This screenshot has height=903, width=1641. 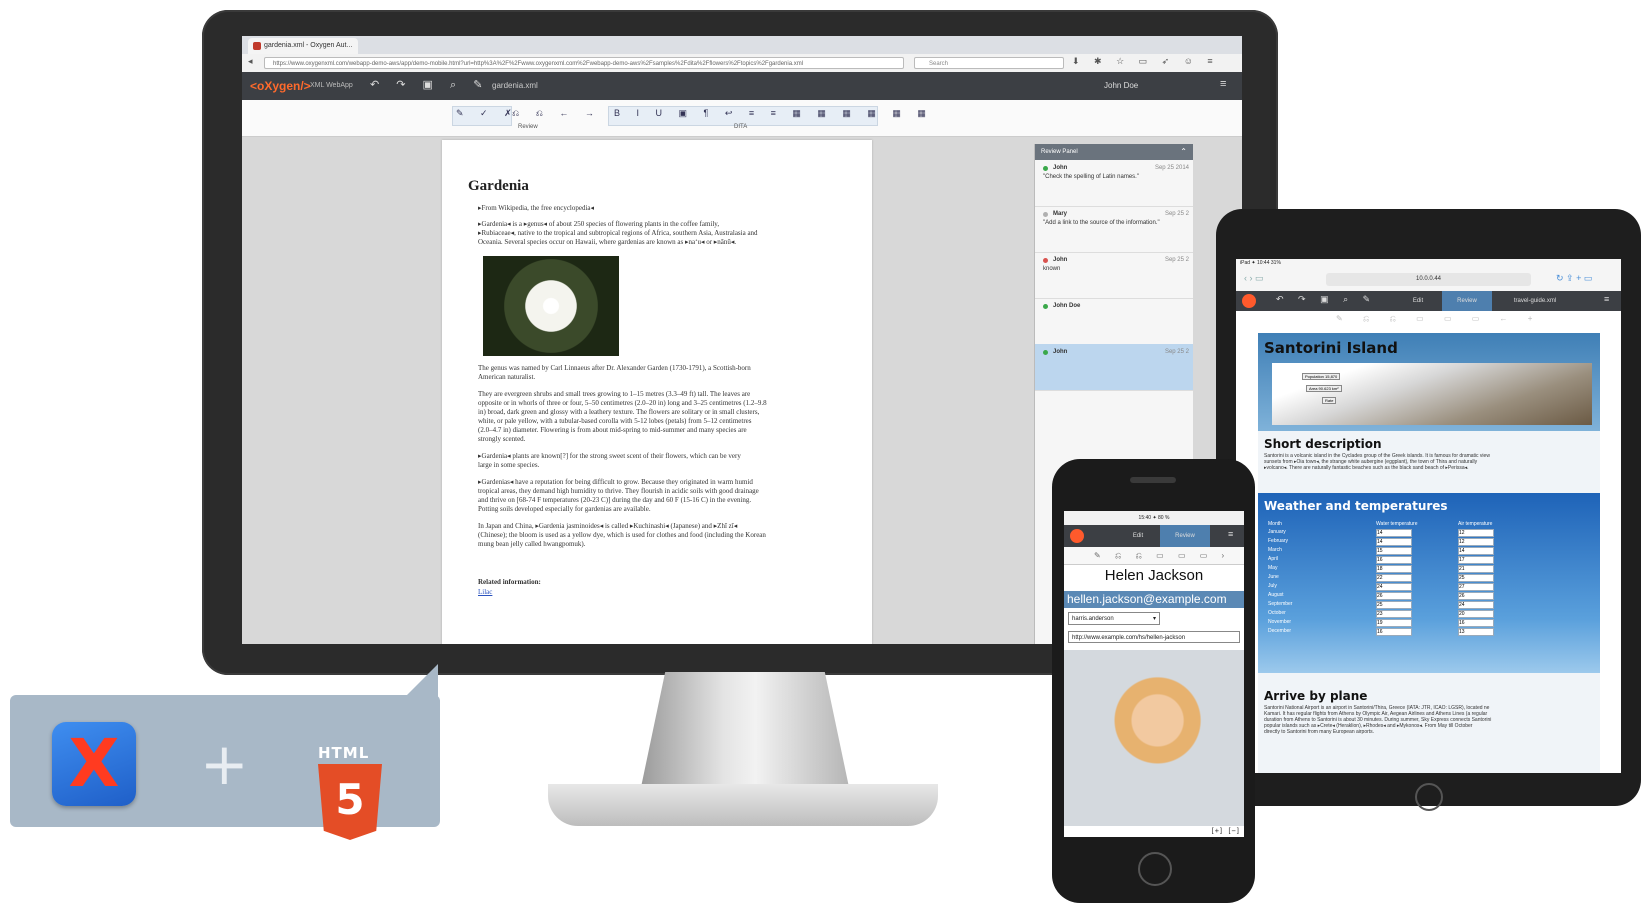 What do you see at coordinates (1356, 506) in the screenshot?
I see `weather-heading: Weather and temperatures` at bounding box center [1356, 506].